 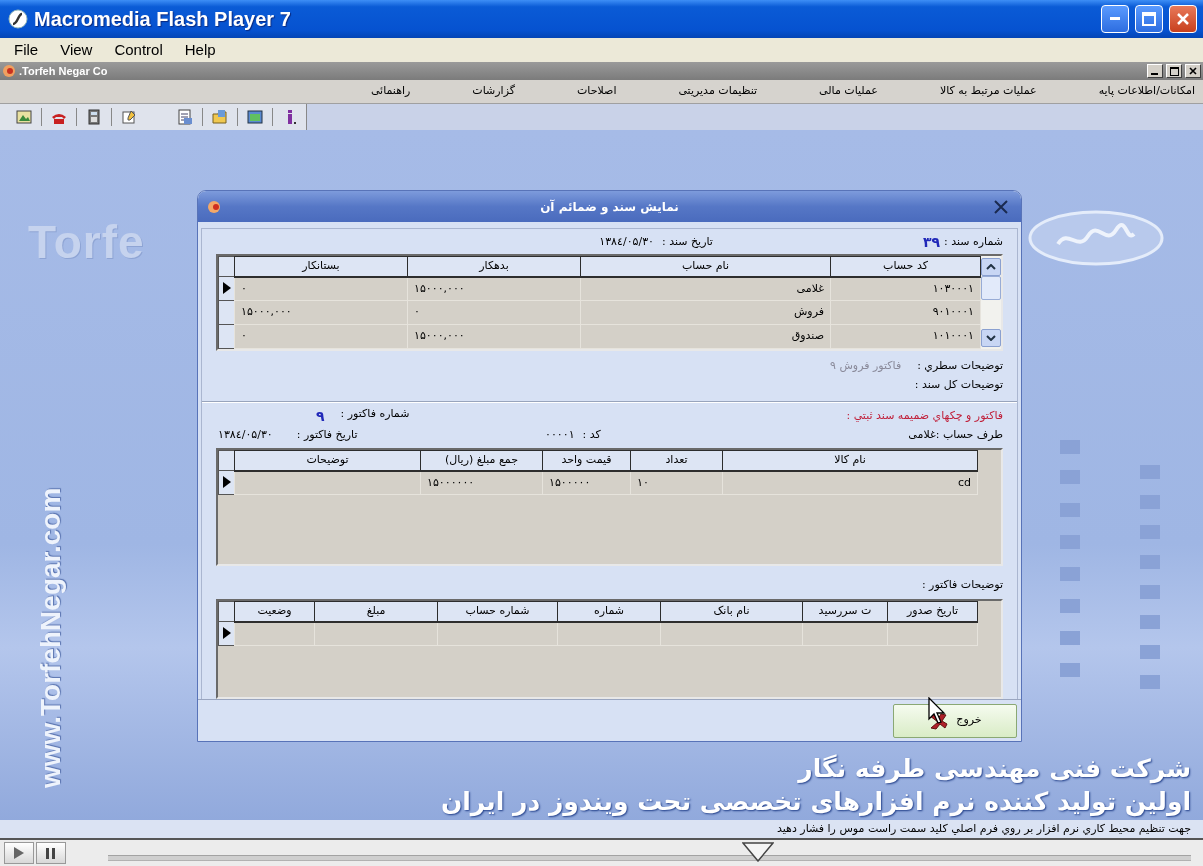 What do you see at coordinates (1115, 19) in the screenshot?
I see `minimize-icon` at bounding box center [1115, 19].